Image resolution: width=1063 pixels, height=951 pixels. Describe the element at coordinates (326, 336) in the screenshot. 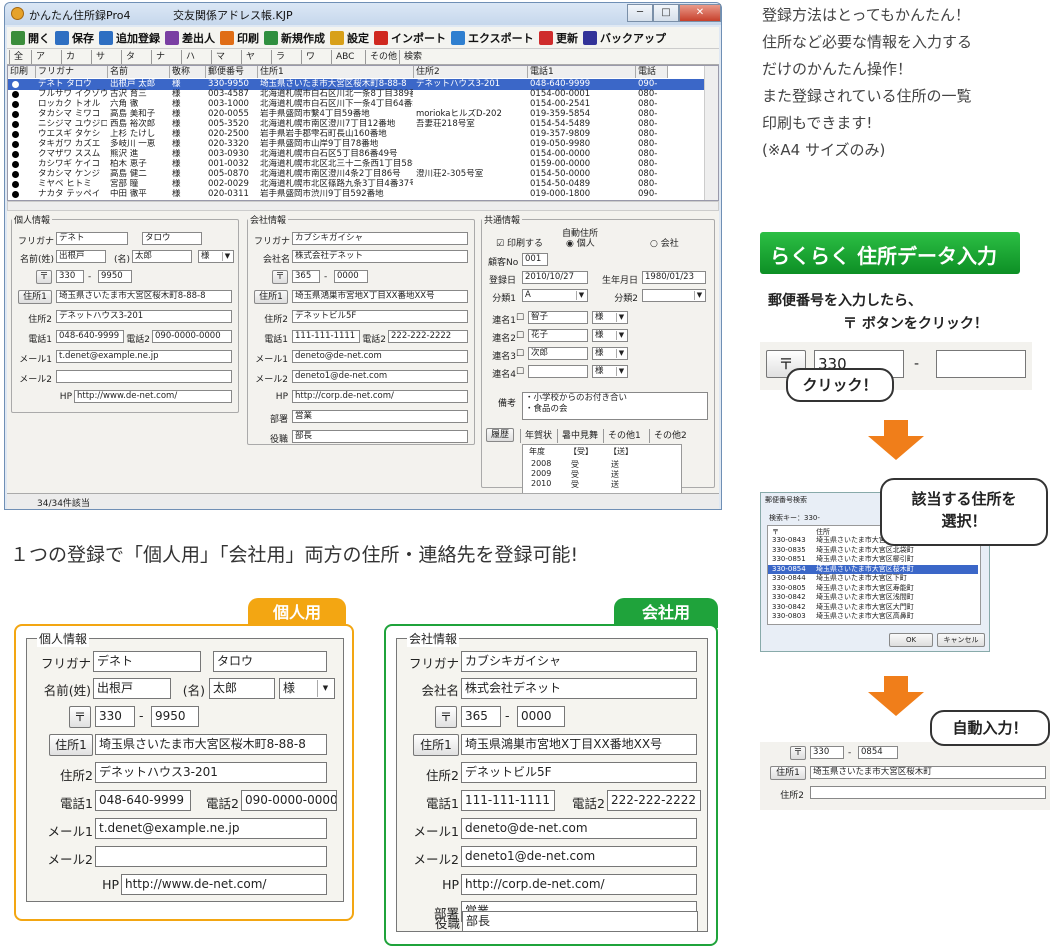

I see `company-tel1-input: 111-111-1111` at that location.